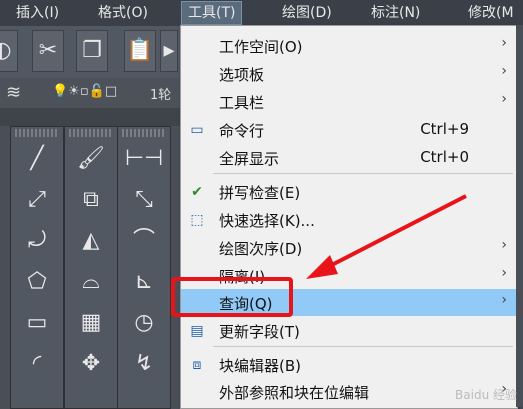 The height and width of the screenshot is (409, 523). What do you see at coordinates (486, 395) in the screenshot?
I see `watermark: Baidu 经验` at bounding box center [486, 395].